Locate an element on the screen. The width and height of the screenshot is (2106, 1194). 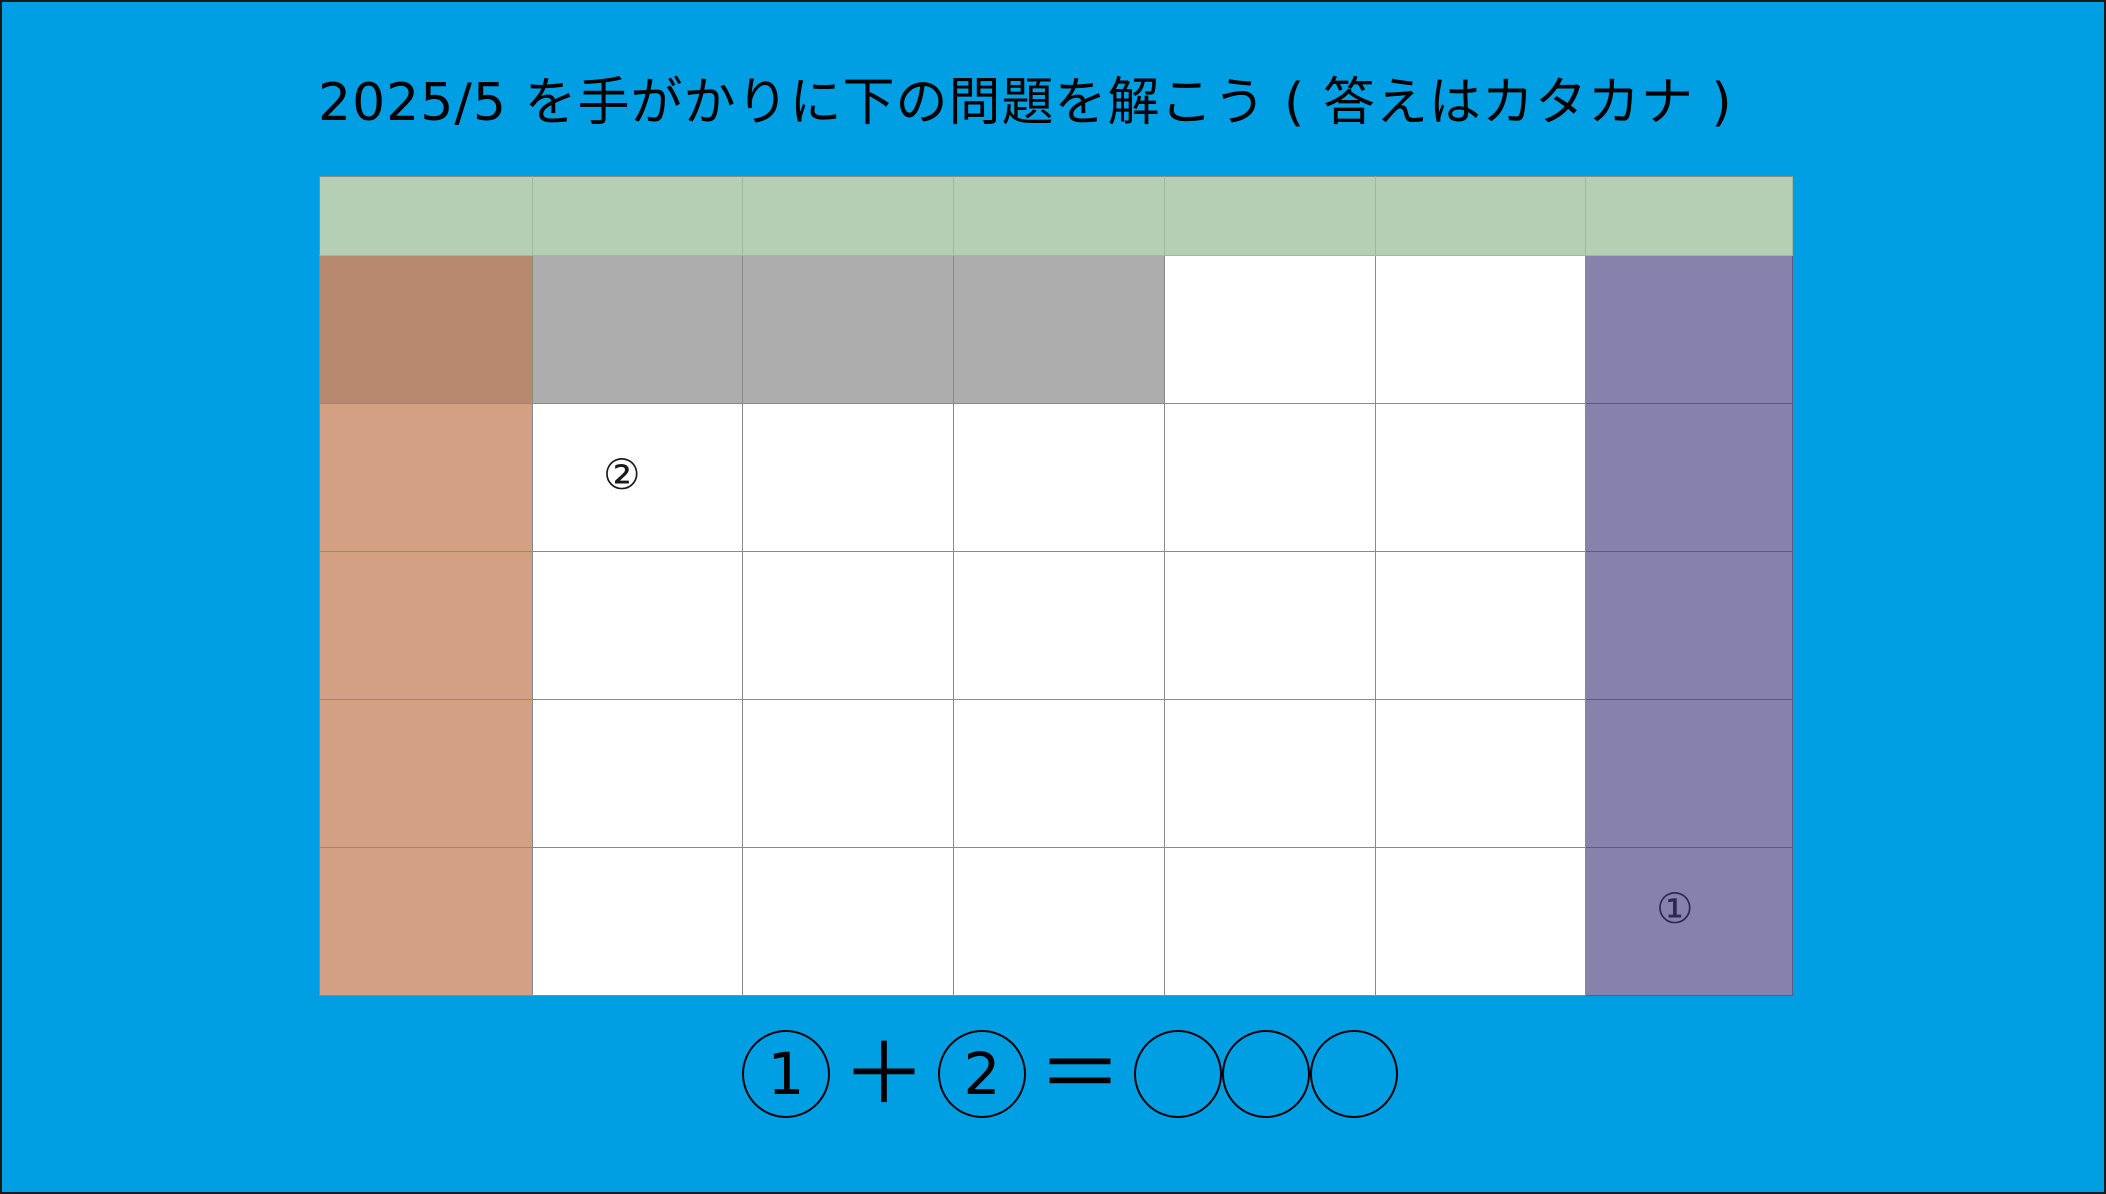
equation-term-two: 2 is located at coordinates (982, 1074).